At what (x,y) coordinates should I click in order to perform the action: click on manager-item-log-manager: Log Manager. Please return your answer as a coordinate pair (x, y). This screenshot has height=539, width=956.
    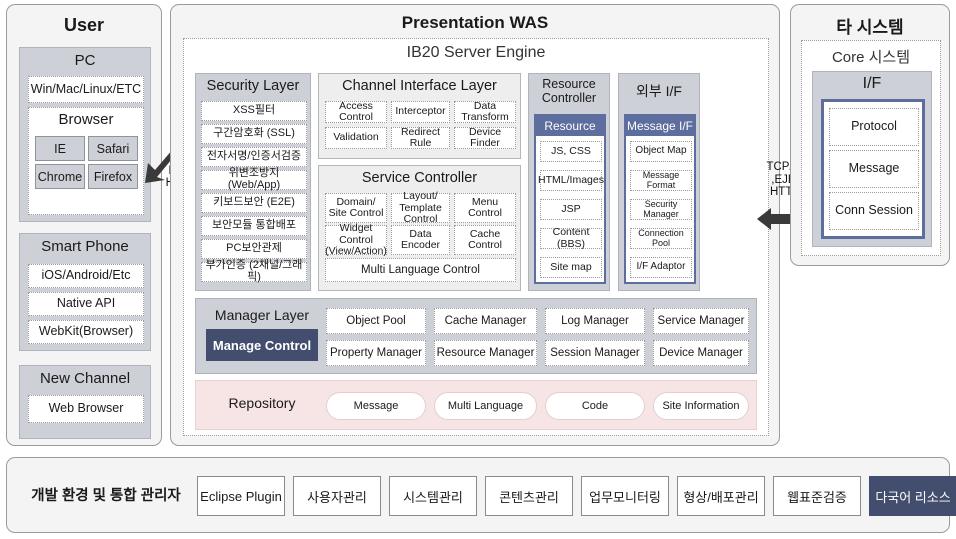
    Looking at the image, I should click on (595, 321).